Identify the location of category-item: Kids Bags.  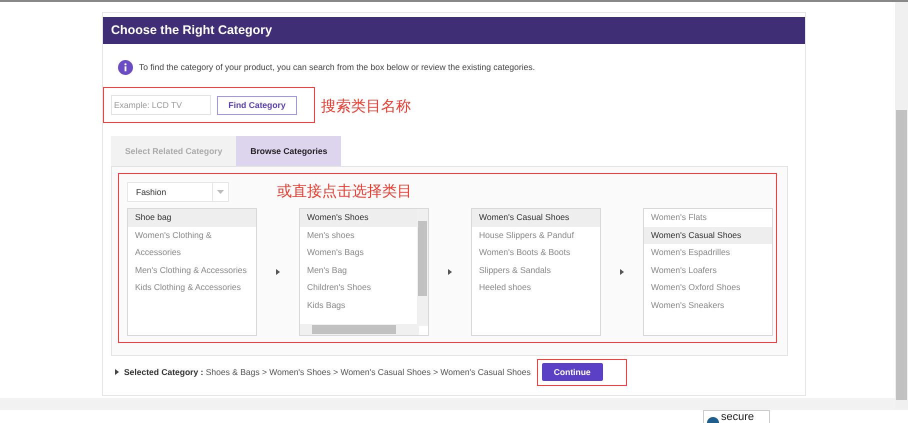
(358, 305).